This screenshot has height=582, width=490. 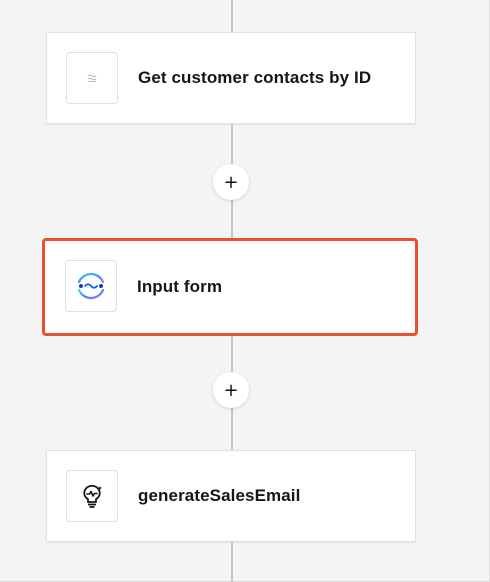 I want to click on flow-node-get-customer-contacts: Get customer contacts by ID, so click(x=231, y=78).